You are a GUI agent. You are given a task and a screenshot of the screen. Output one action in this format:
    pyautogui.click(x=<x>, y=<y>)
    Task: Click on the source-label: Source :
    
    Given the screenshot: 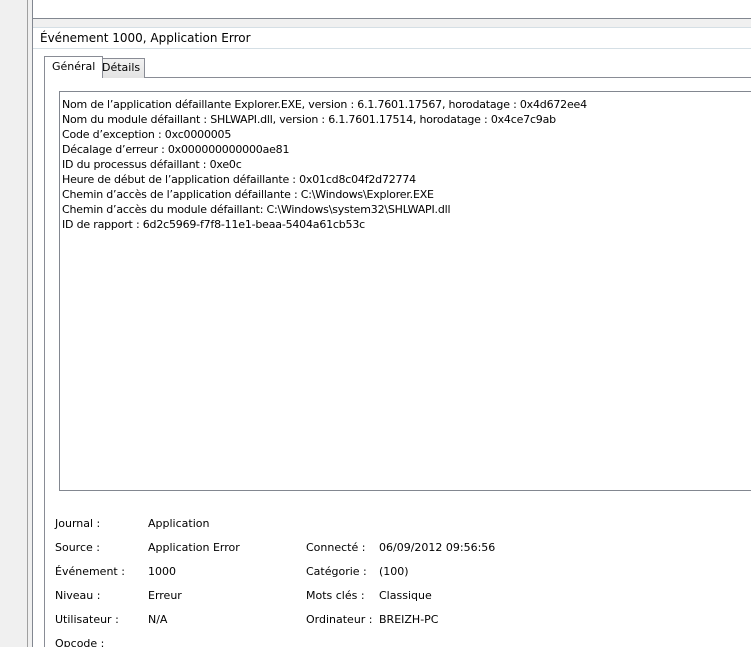 What is the action you would take?
    pyautogui.click(x=77, y=547)
    